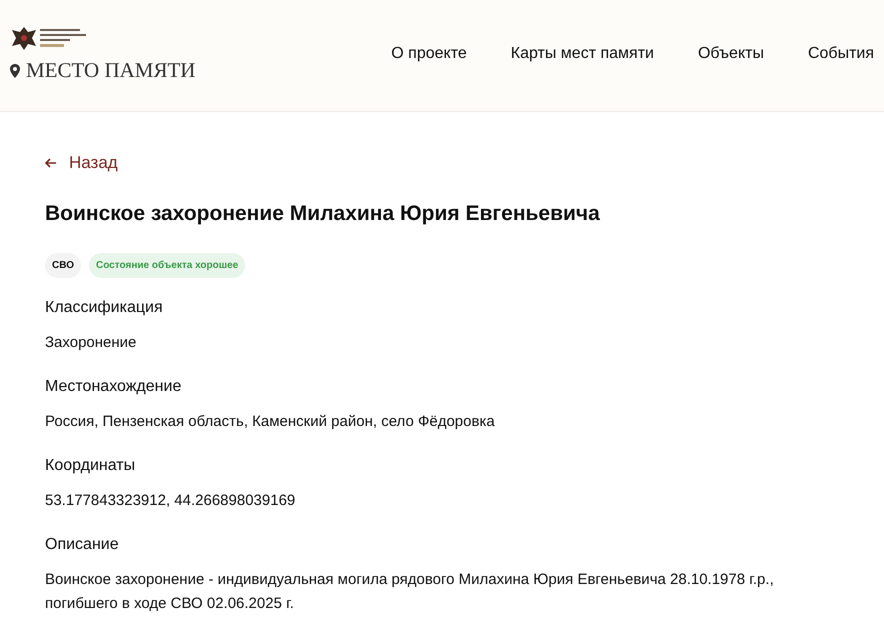  I want to click on field-value: Россия, Пензенская область, Каменский район, село Фёдоровка, so click(270, 422).